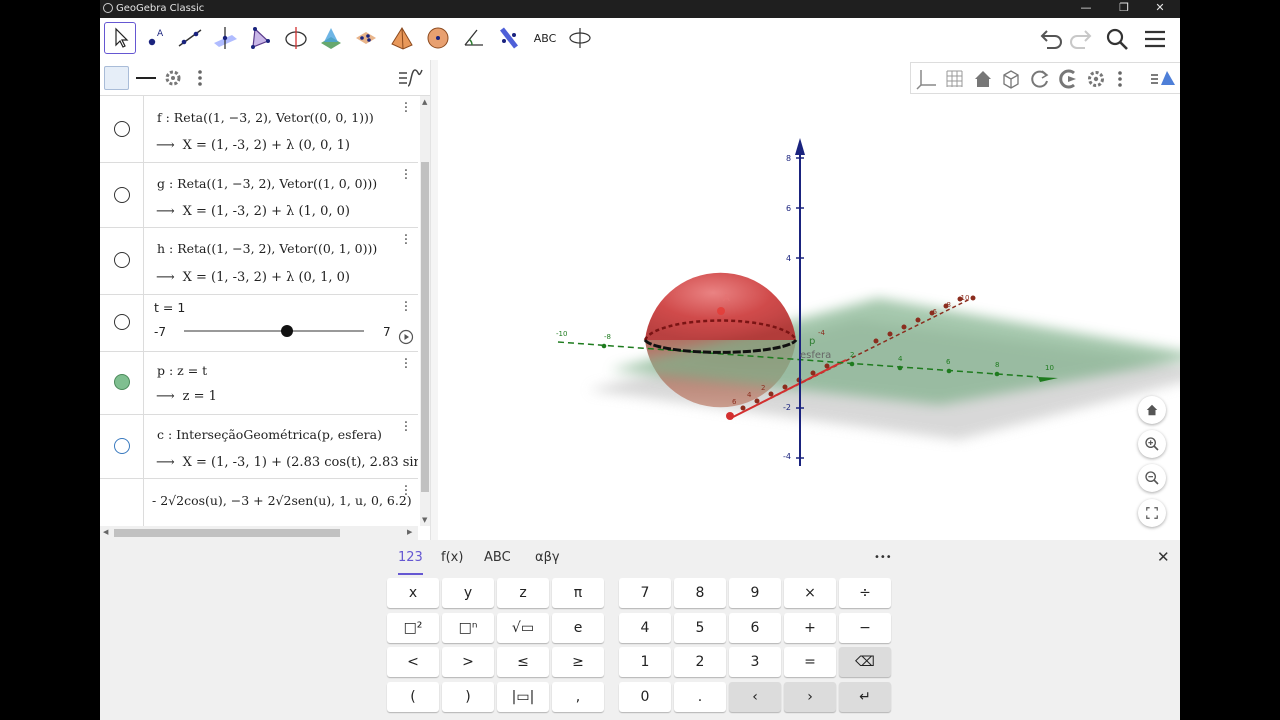 This screenshot has height=720, width=1280. What do you see at coordinates (497, 557) in the screenshot?
I see `tab-abc: ABC` at bounding box center [497, 557].